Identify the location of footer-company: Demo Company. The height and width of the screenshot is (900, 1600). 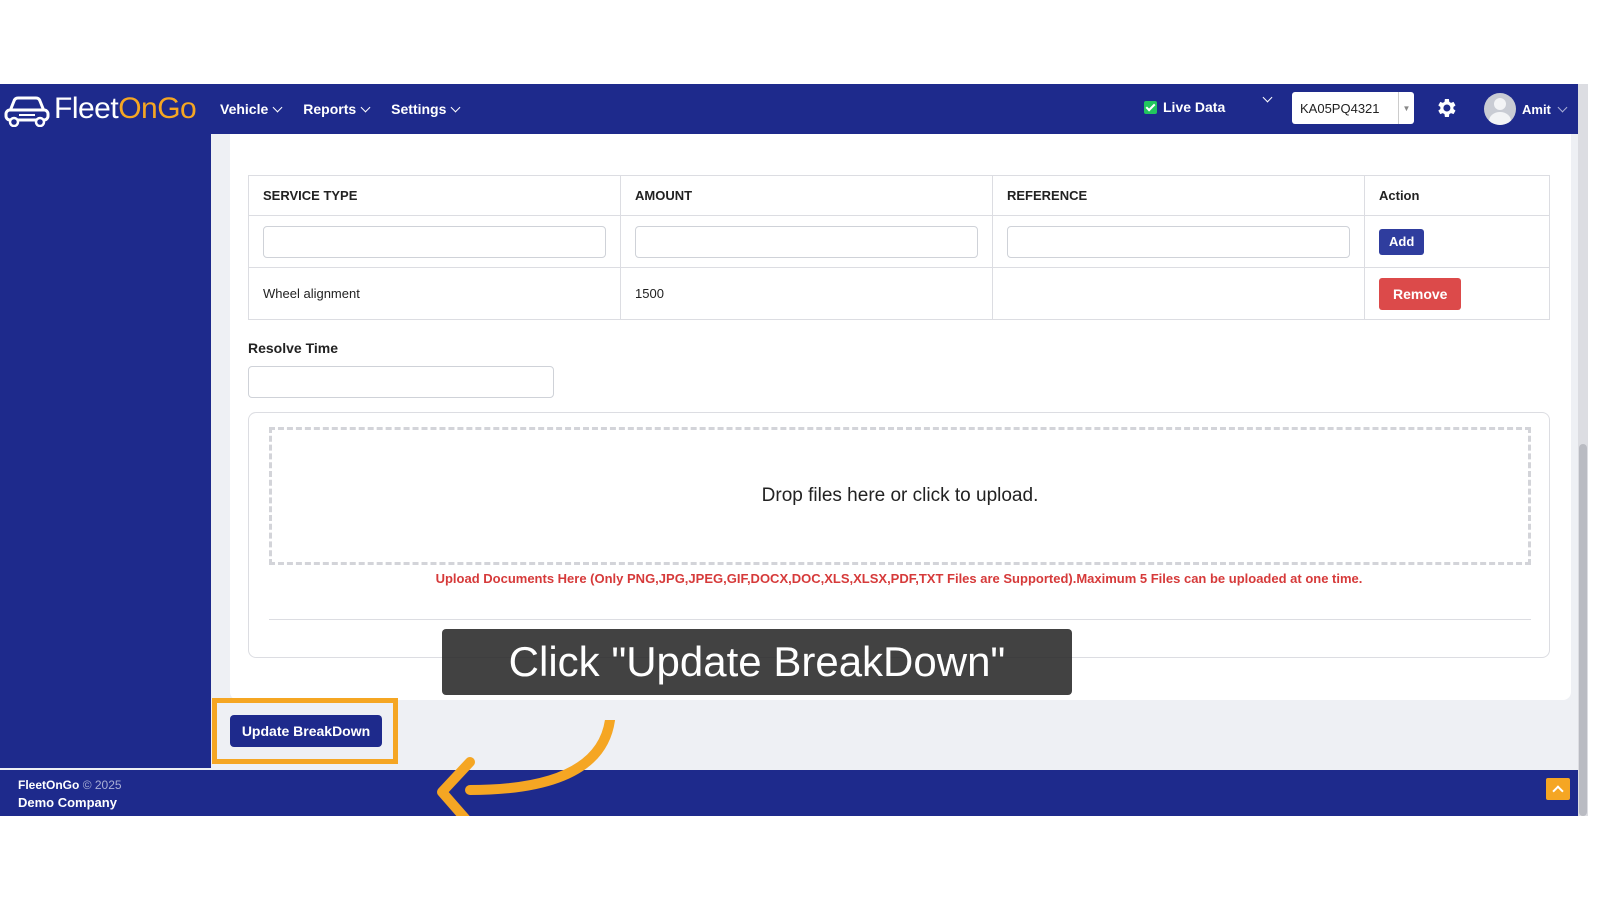
(67, 802).